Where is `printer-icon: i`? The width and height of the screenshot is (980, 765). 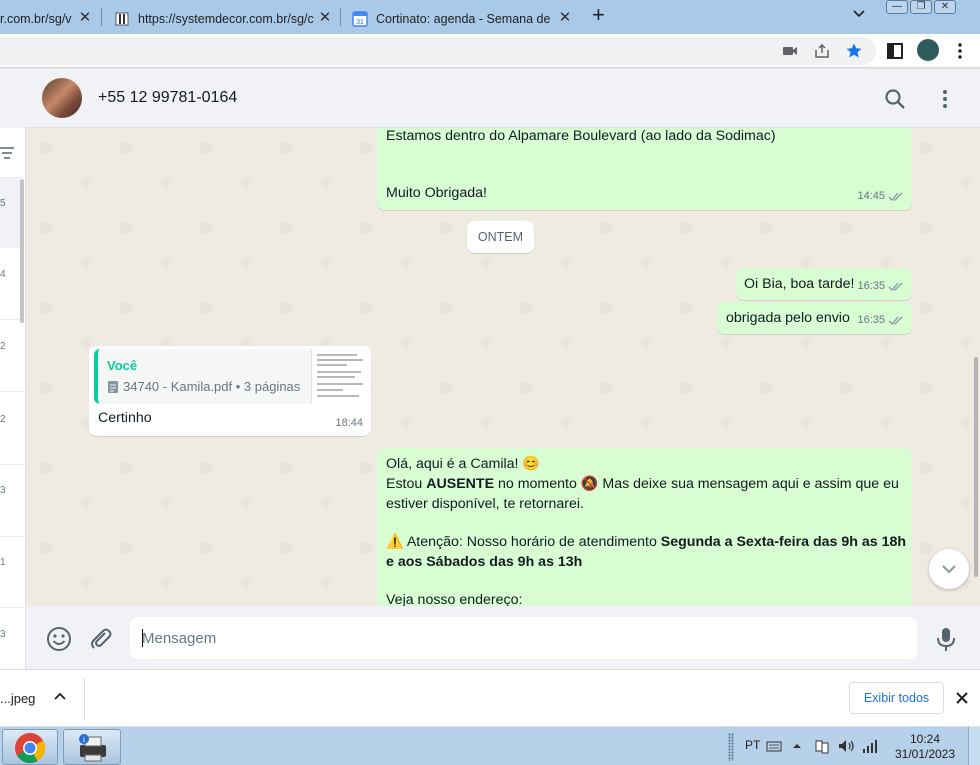 printer-icon: i is located at coordinates (92, 748).